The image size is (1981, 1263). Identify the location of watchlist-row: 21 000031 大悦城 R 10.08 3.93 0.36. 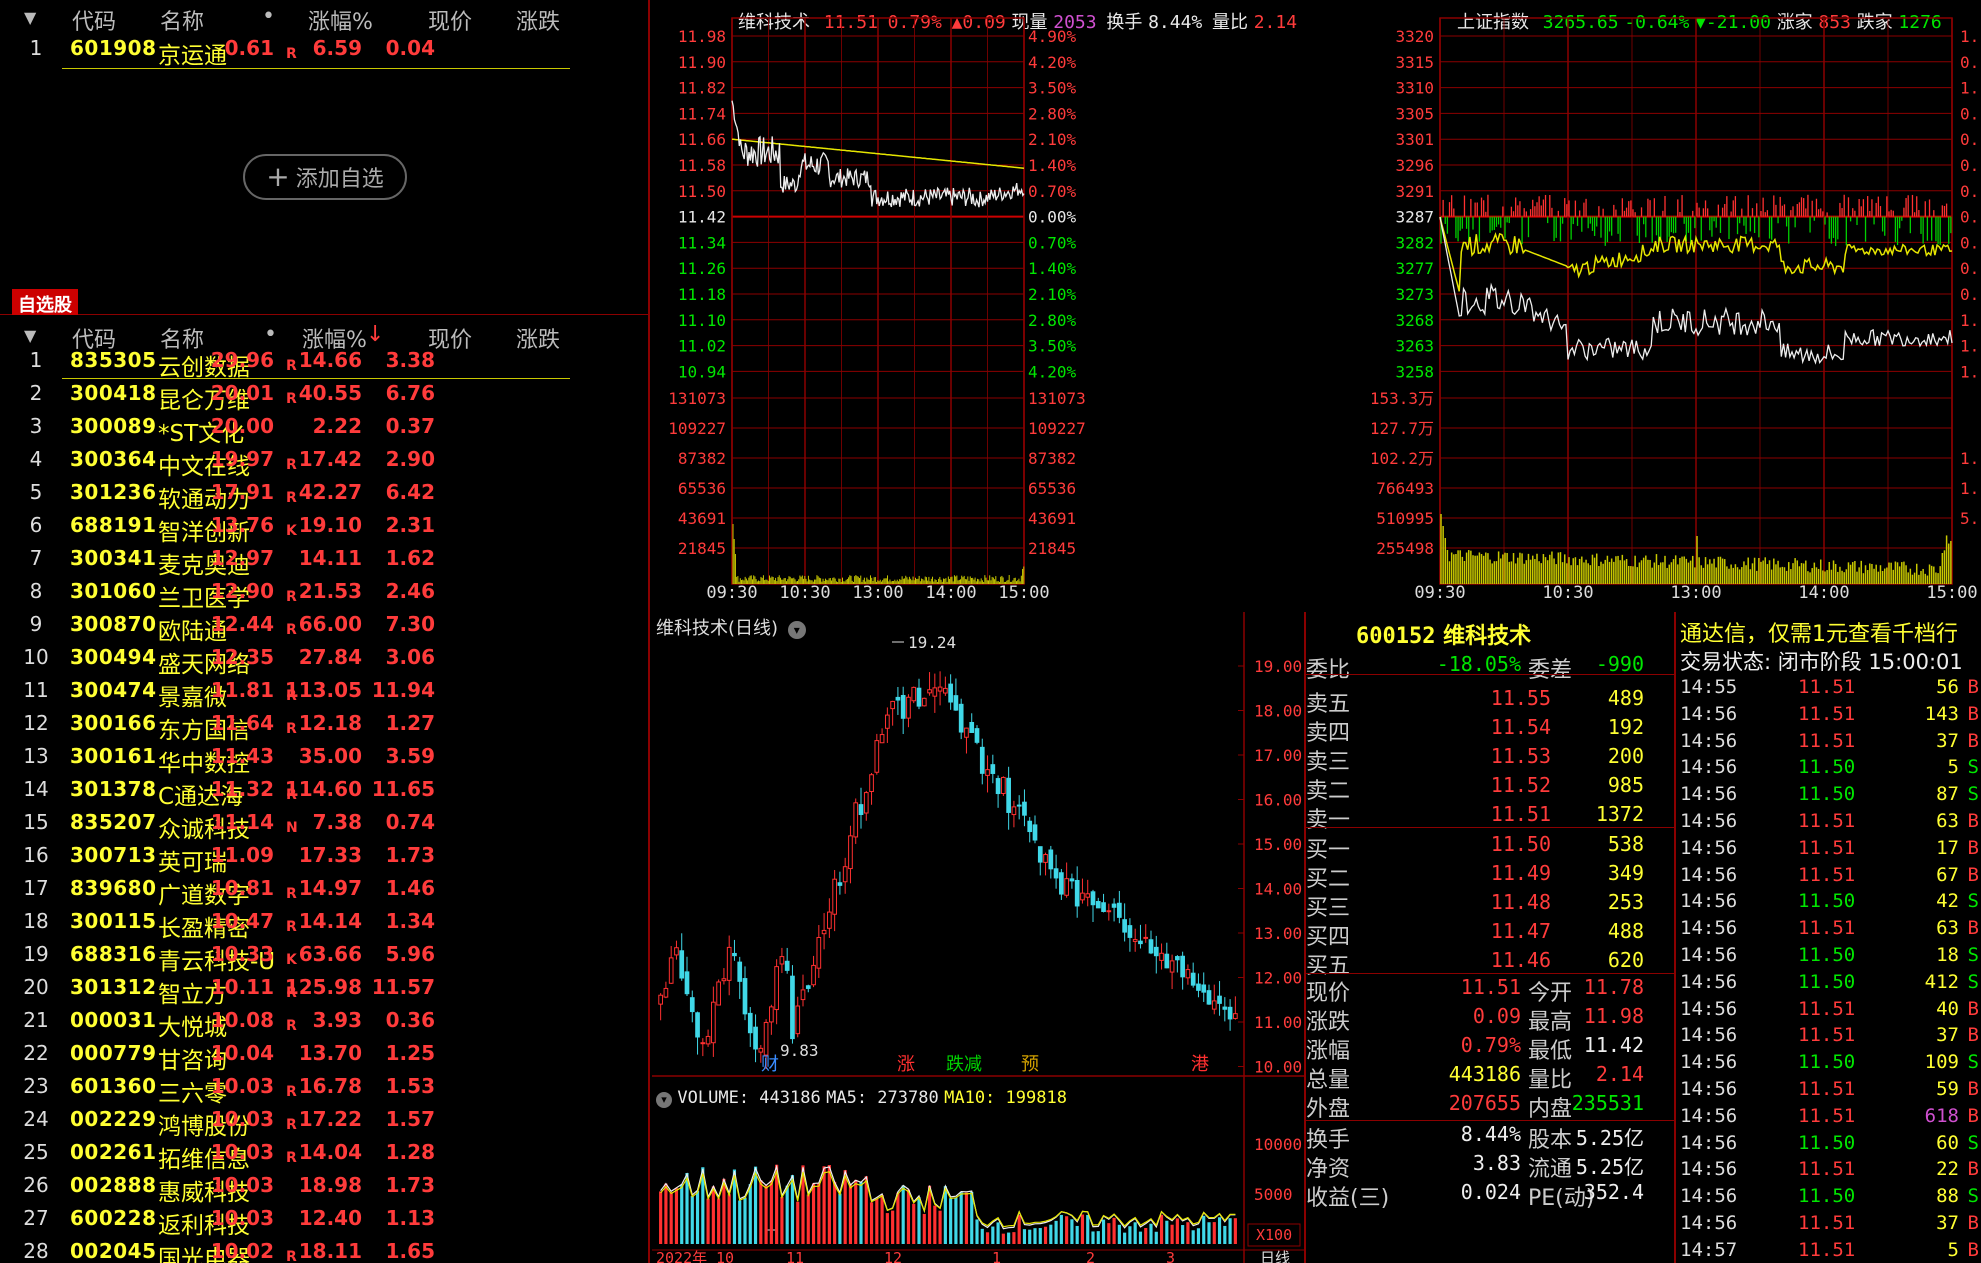
(325, 1023).